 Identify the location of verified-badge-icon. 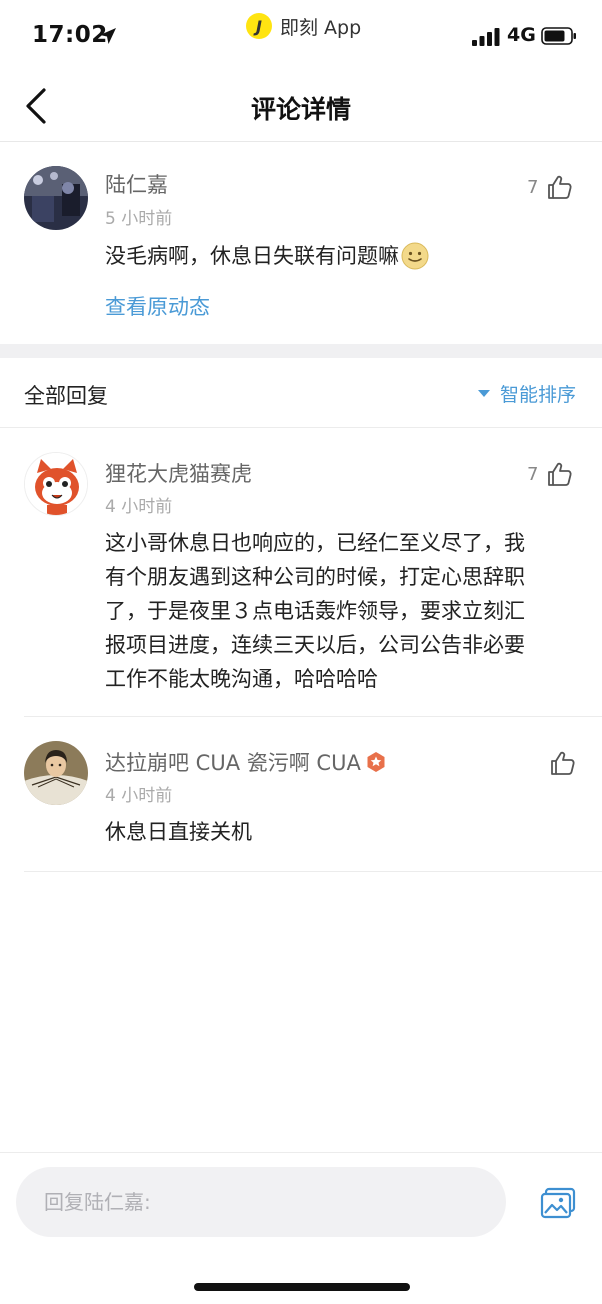
(376, 762).